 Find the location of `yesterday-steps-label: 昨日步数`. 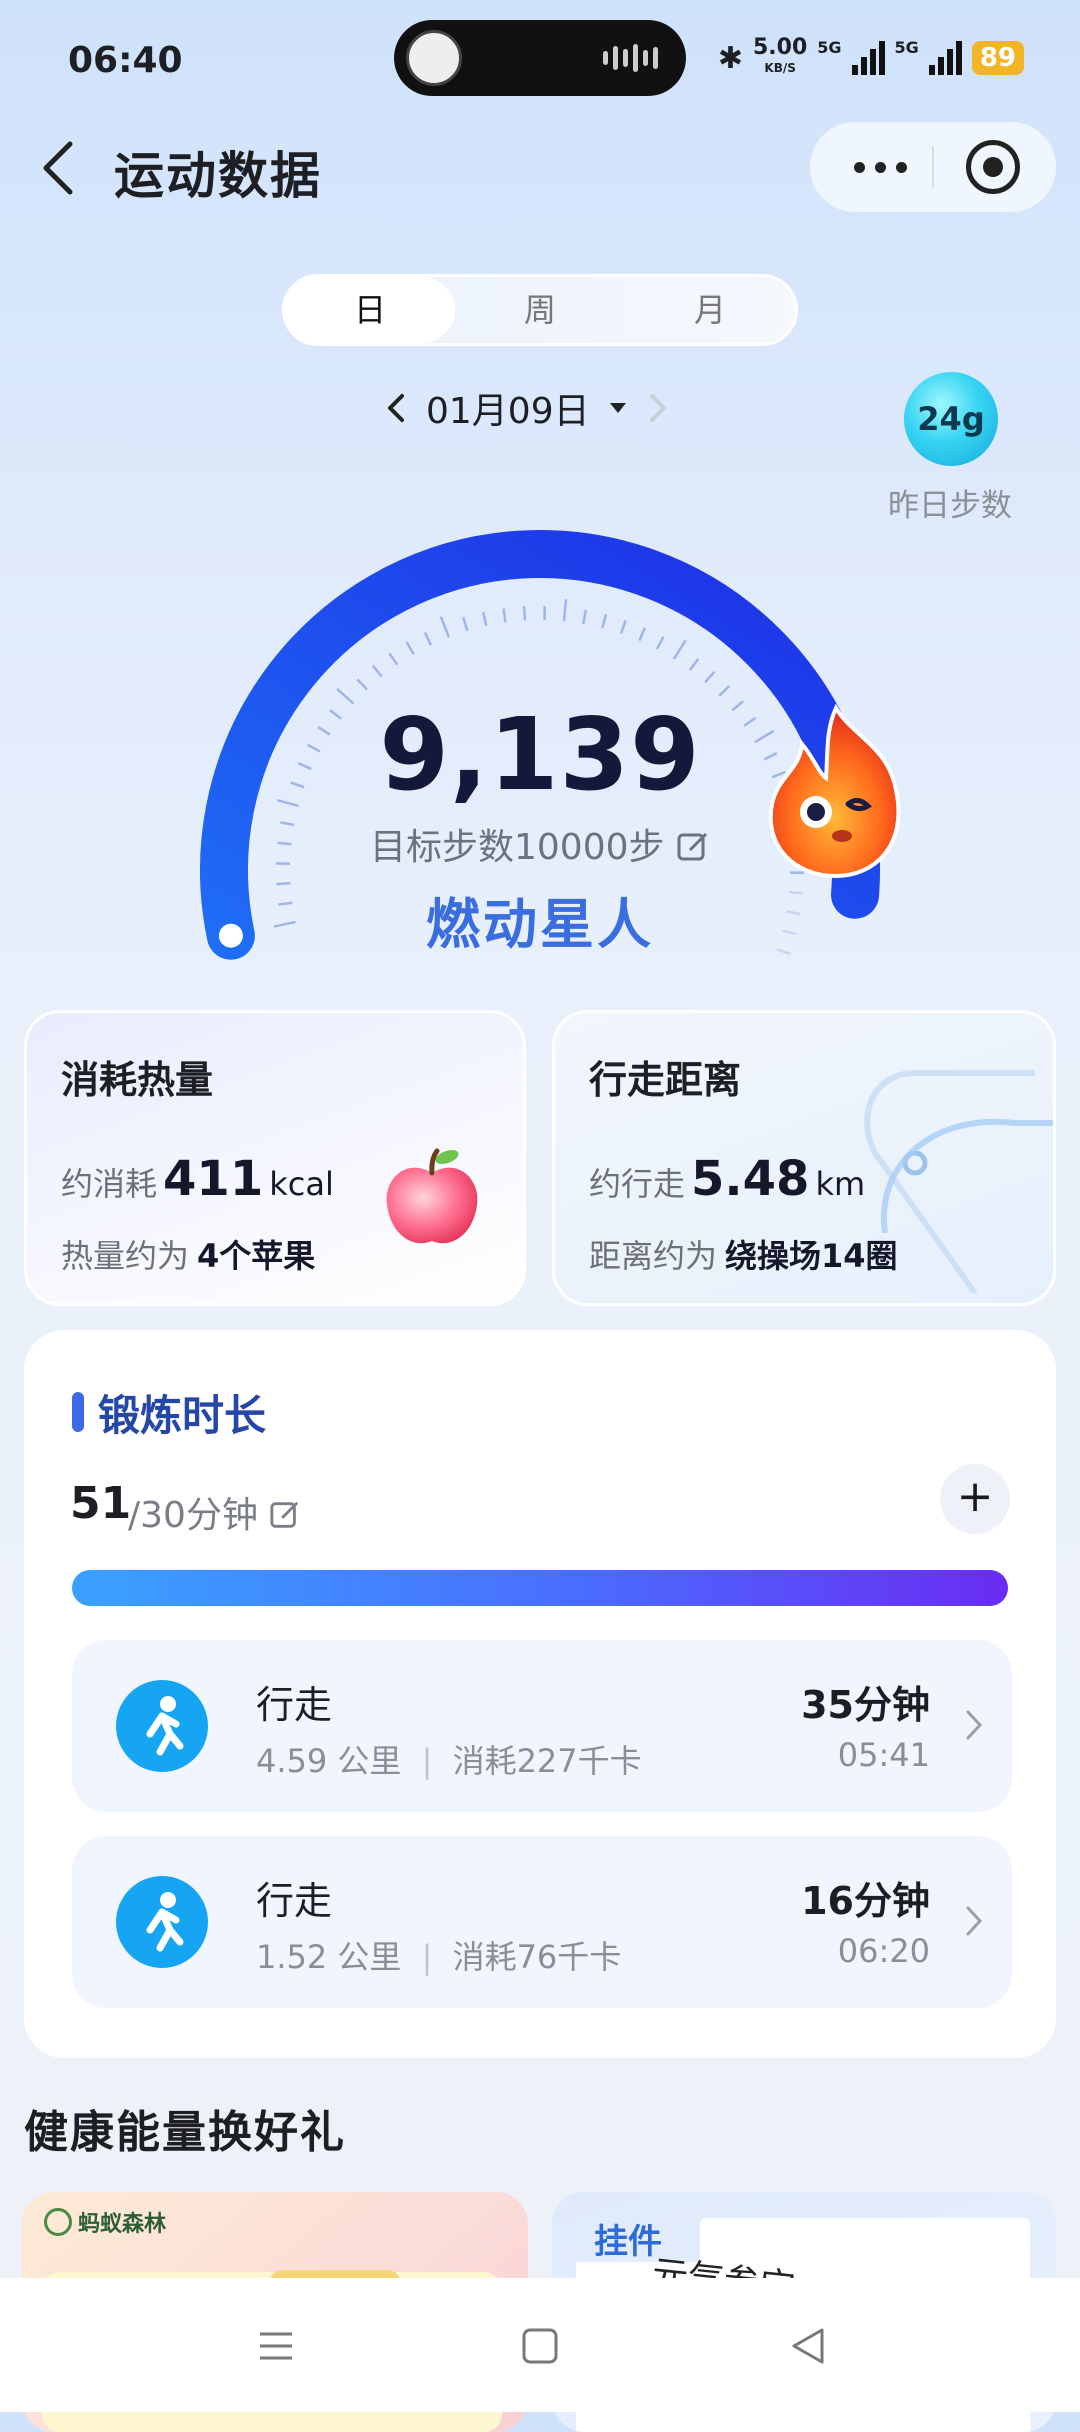

yesterday-steps-label: 昨日步数 is located at coordinates (950, 502).